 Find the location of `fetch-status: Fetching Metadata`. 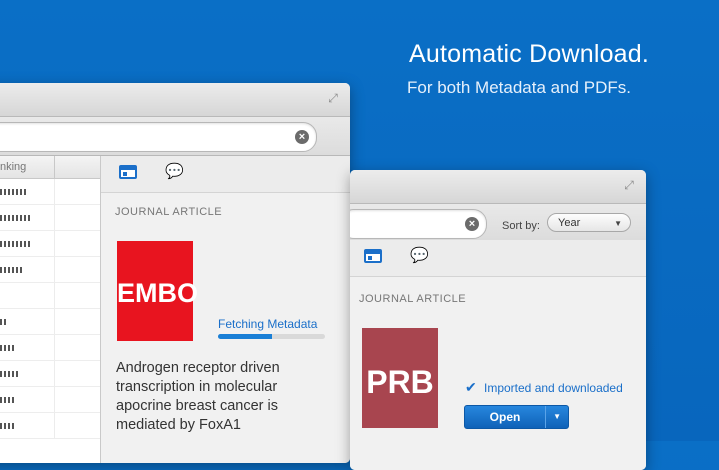

fetch-status: Fetching Metadata is located at coordinates (268, 324).